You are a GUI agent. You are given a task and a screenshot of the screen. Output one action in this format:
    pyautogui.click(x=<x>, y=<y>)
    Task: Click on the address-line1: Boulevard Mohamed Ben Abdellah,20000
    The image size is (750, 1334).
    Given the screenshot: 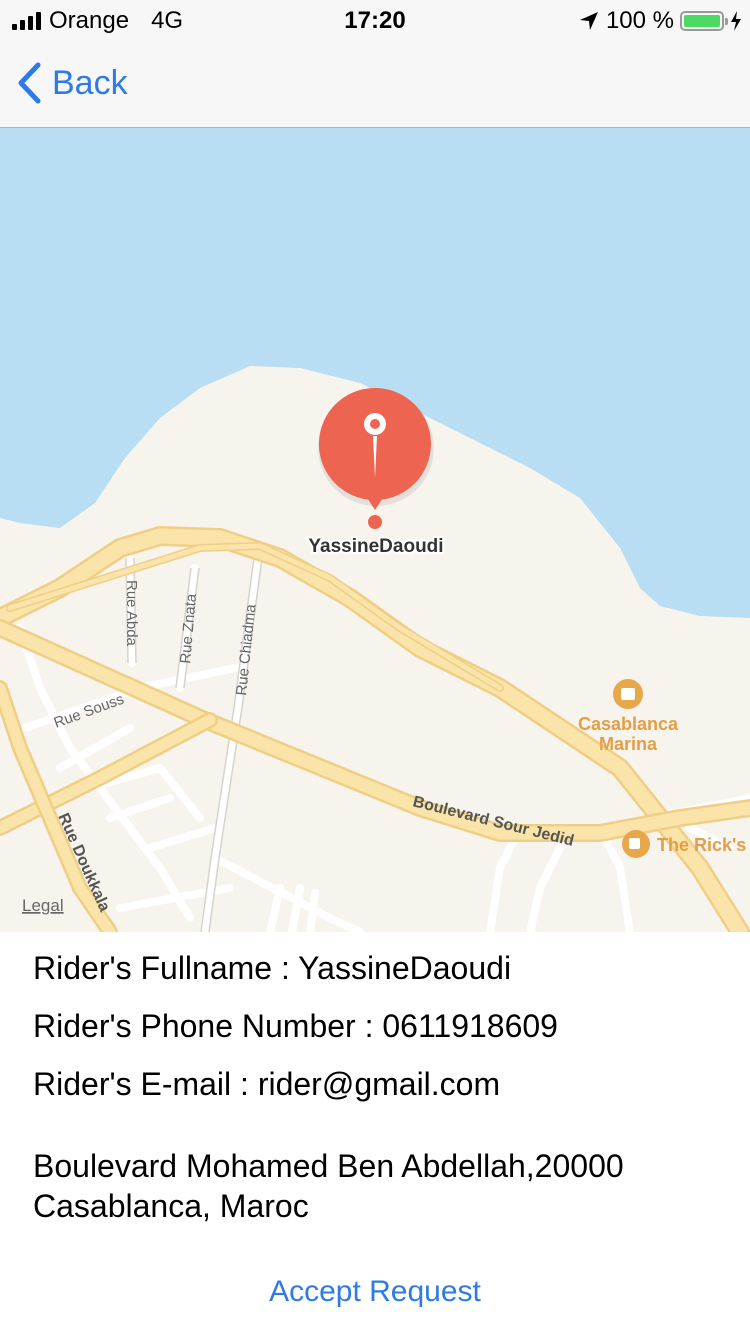 What is the action you would take?
    pyautogui.click(x=328, y=1166)
    